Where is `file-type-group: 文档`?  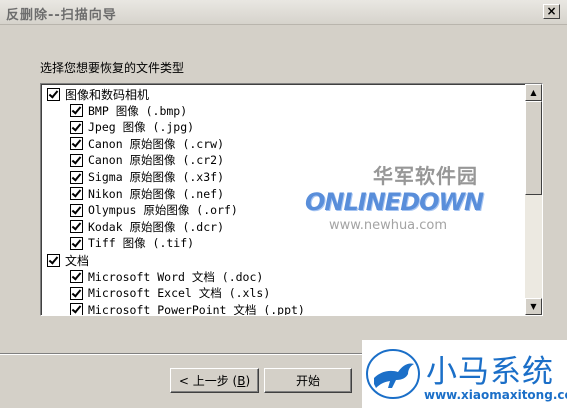 file-type-group: 文档 is located at coordinates (68, 260).